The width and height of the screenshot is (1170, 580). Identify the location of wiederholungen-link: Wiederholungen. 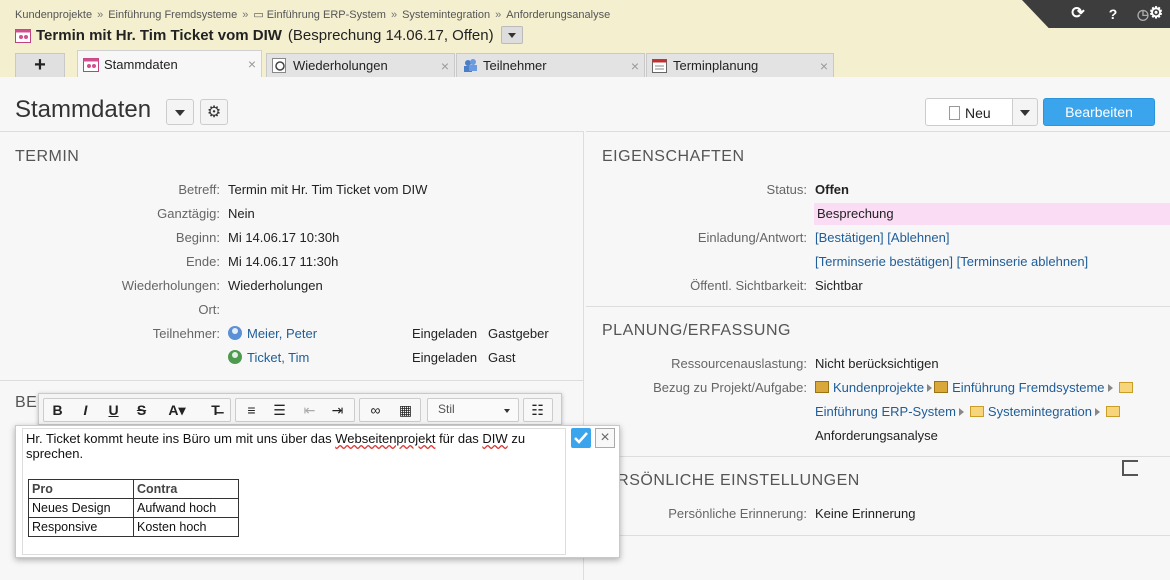
(275, 286).